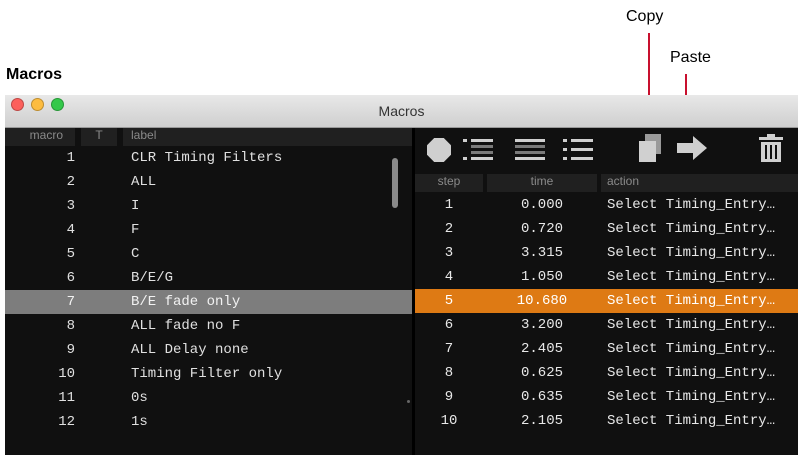 The width and height of the screenshot is (798, 455). I want to click on macro-label: CLR Timing Filters, so click(207, 158).